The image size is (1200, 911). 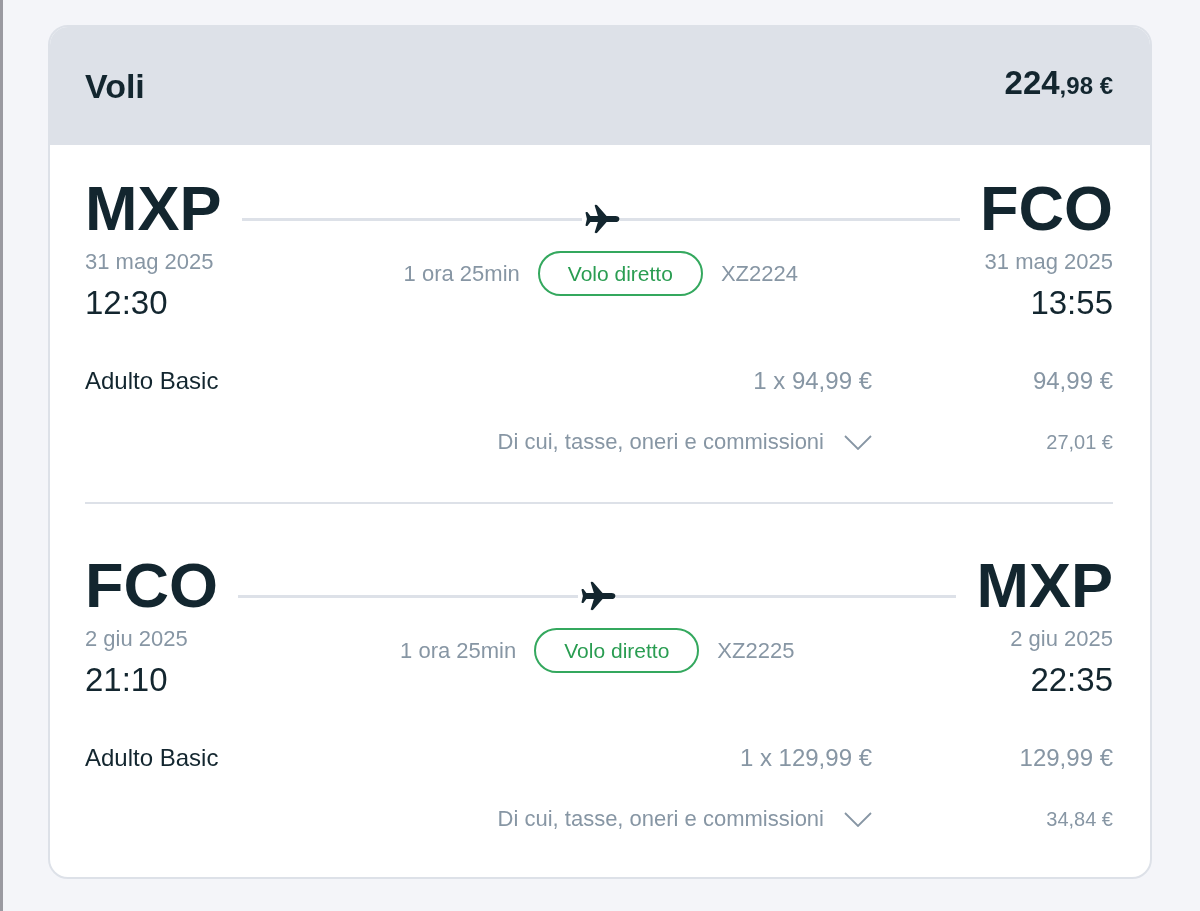 I want to click on arrival-time: 13:55, so click(x=1071, y=303).